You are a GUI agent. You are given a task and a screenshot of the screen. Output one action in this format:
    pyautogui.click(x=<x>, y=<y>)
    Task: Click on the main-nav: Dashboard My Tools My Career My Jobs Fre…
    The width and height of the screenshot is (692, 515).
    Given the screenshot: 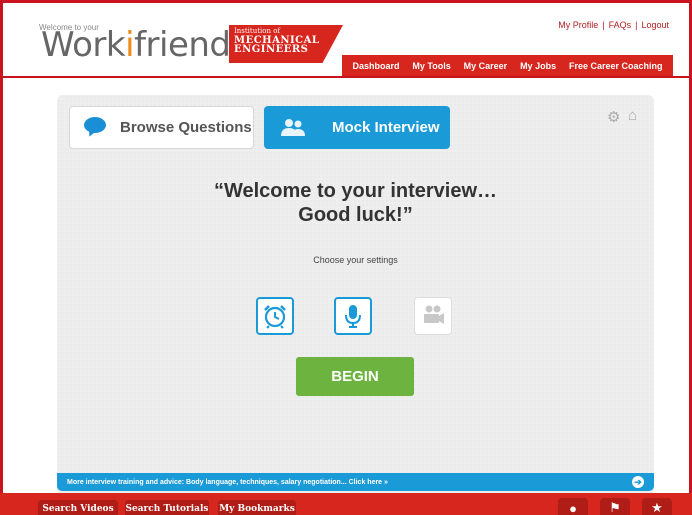 What is the action you would take?
    pyautogui.click(x=507, y=66)
    